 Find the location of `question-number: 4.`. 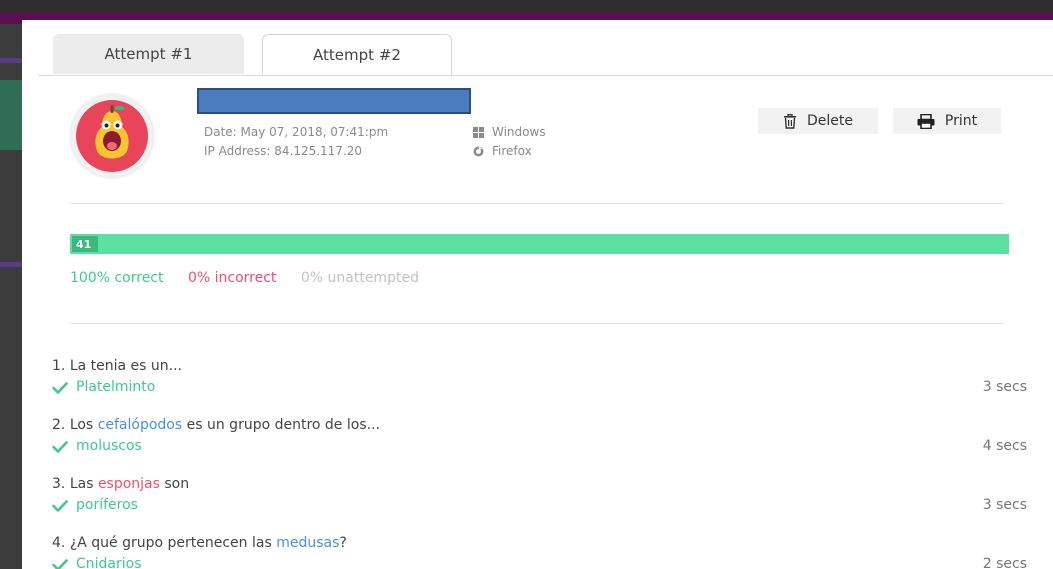

question-number: 4. is located at coordinates (59, 543).